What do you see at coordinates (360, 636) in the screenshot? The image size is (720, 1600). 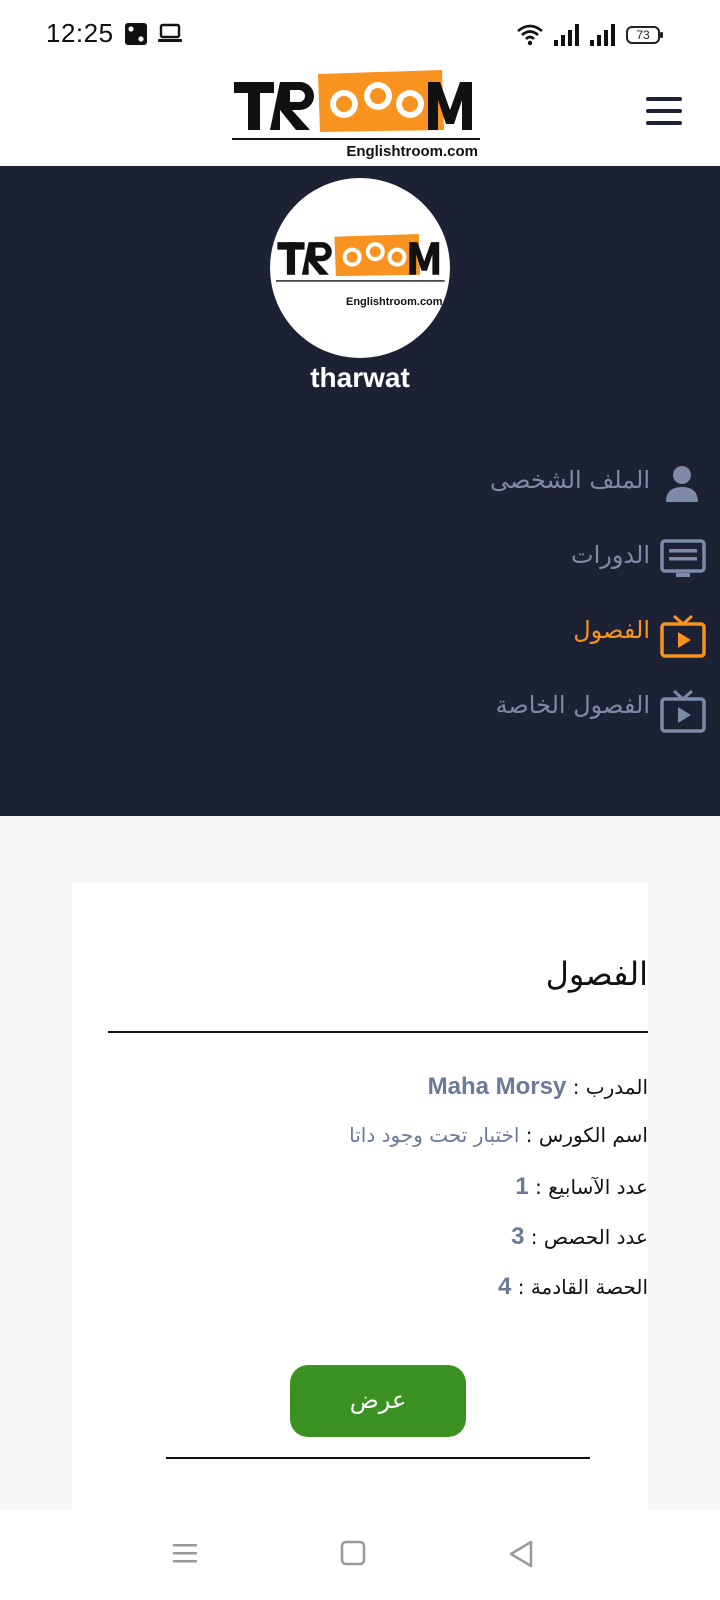 I see `nav-item-classes: الفصول` at bounding box center [360, 636].